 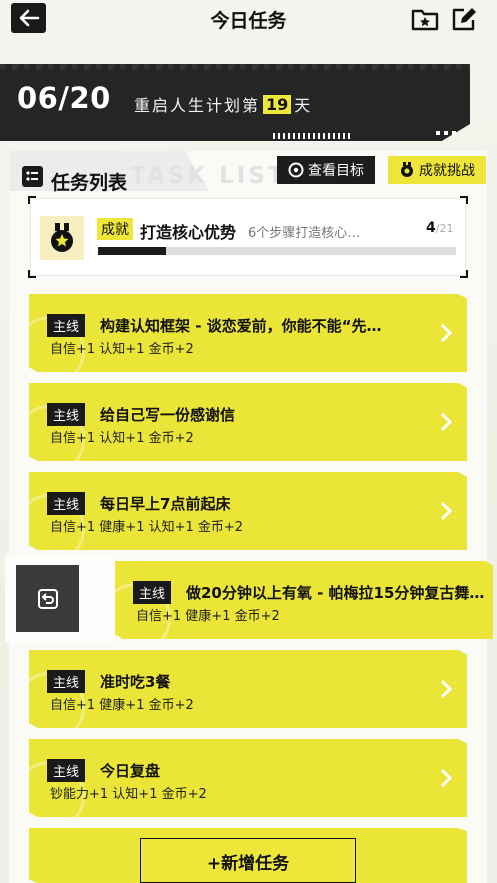 I want to click on task-card: 主线 每日早上7点前起床 自信+1 健康+1 认知+1 金币+2, so click(x=248, y=511).